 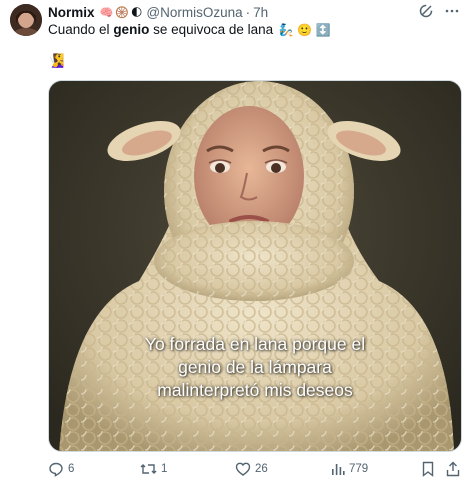 What do you see at coordinates (131, 29) in the screenshot?
I see `tweet-text-bold: genio` at bounding box center [131, 29].